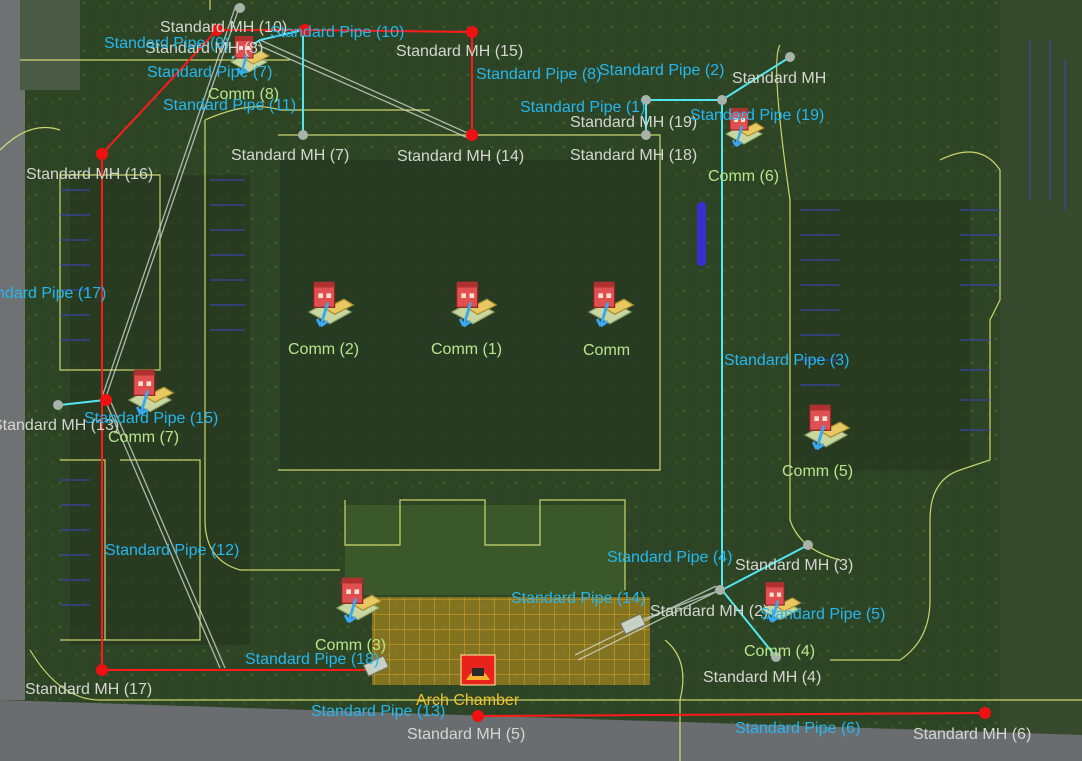  Describe the element at coordinates (243, 94) in the screenshot. I see `comm-label: Comm (8)` at that location.